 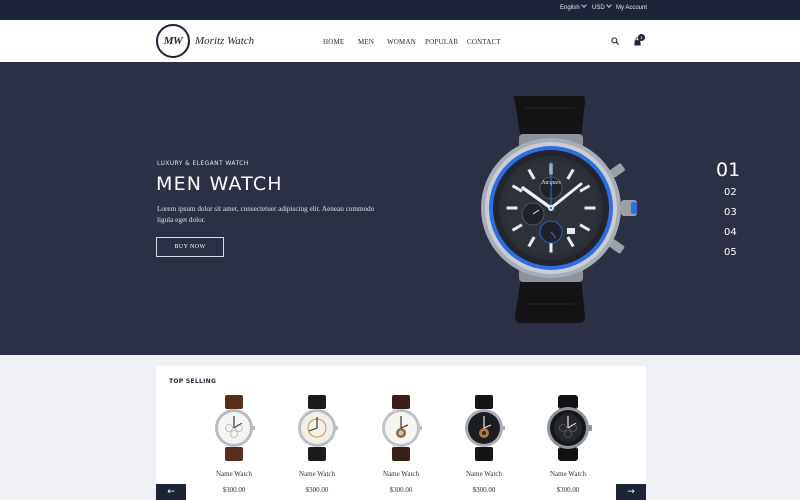 I want to click on language-selector: English, so click(x=573, y=6).